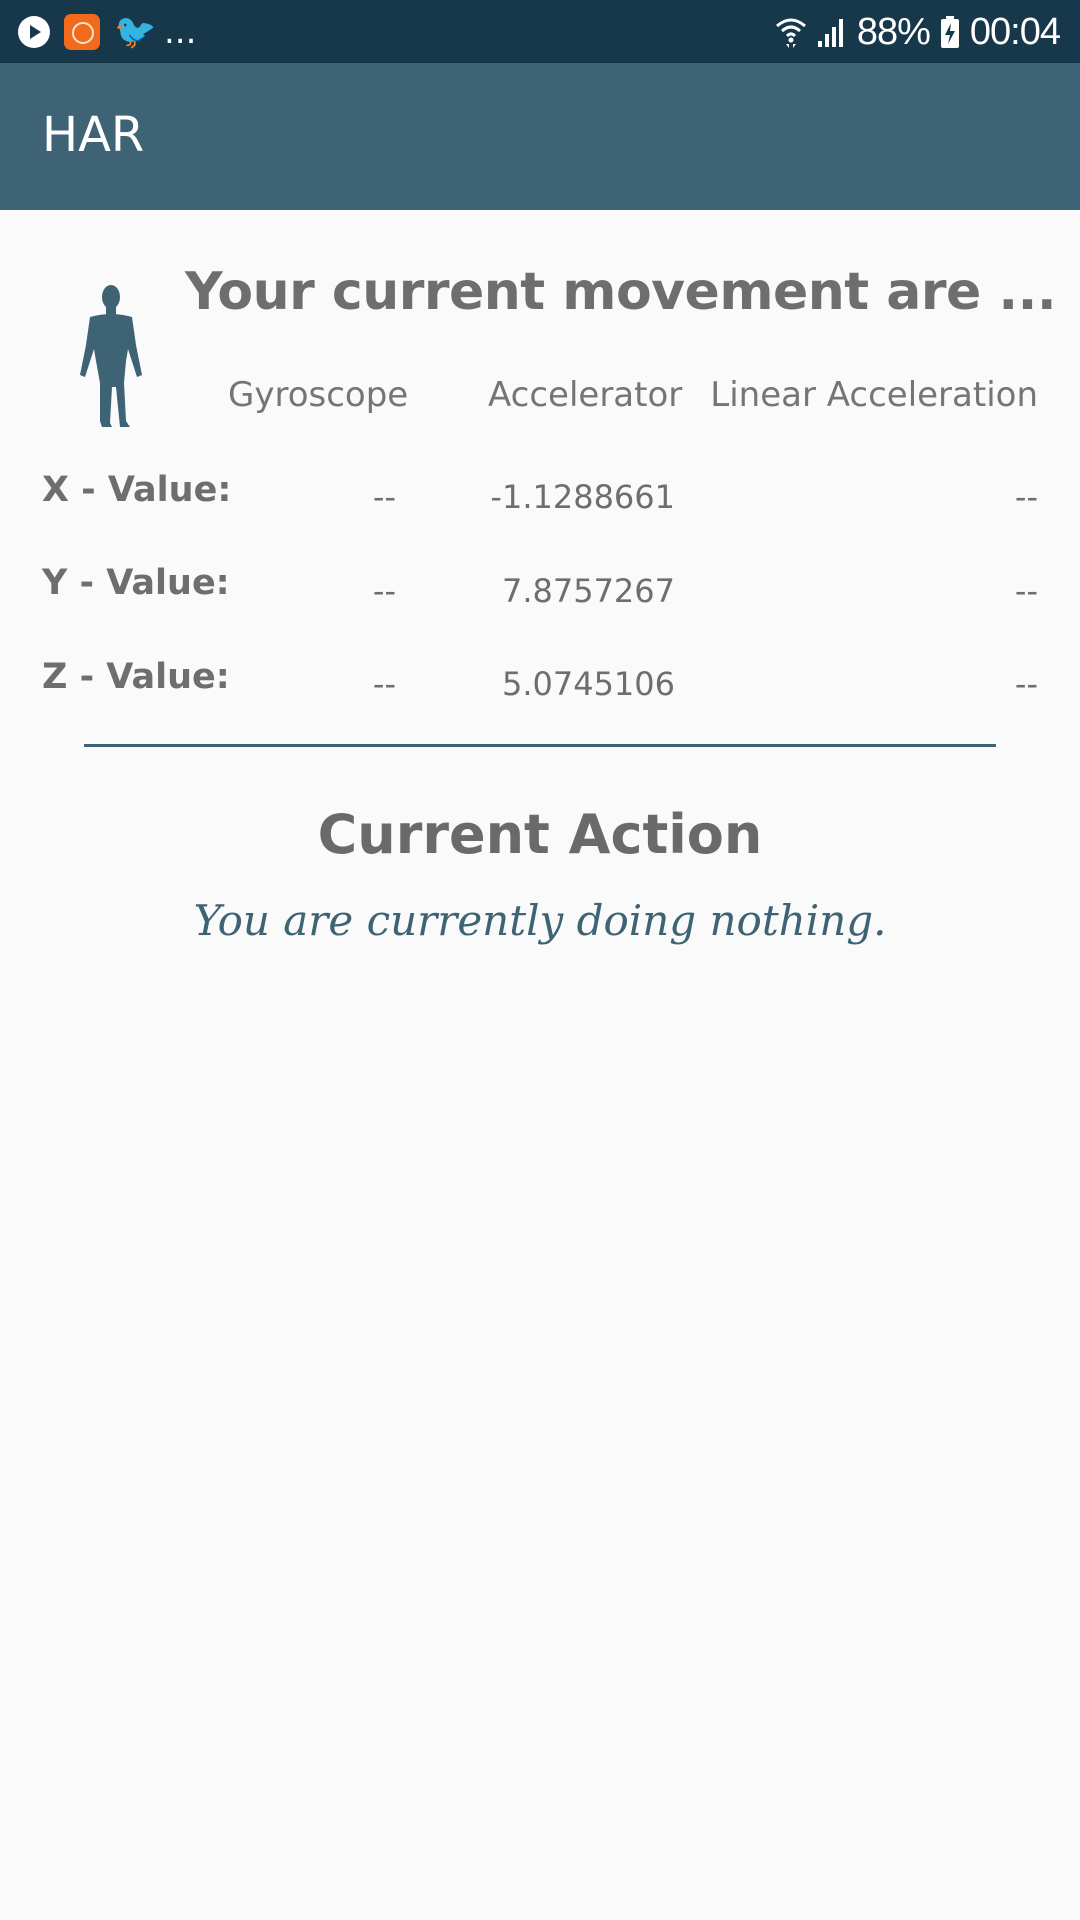 Image resolution: width=1080 pixels, height=1920 pixels. I want to click on play-notification-icon, so click(34, 32).